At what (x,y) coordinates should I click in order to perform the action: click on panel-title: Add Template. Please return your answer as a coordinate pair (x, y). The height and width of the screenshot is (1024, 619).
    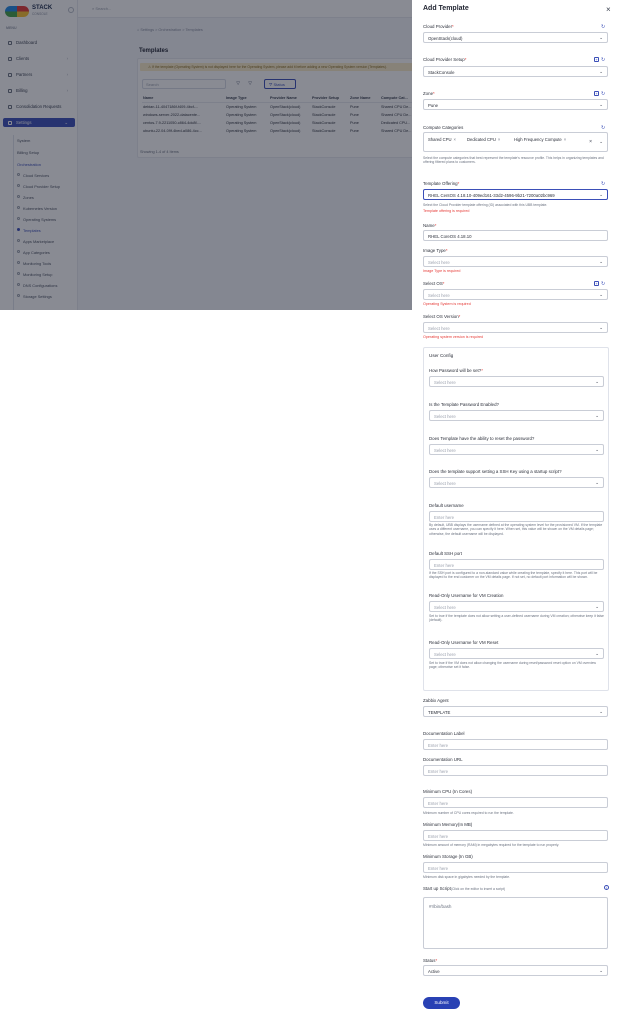
    Looking at the image, I should click on (446, 8).